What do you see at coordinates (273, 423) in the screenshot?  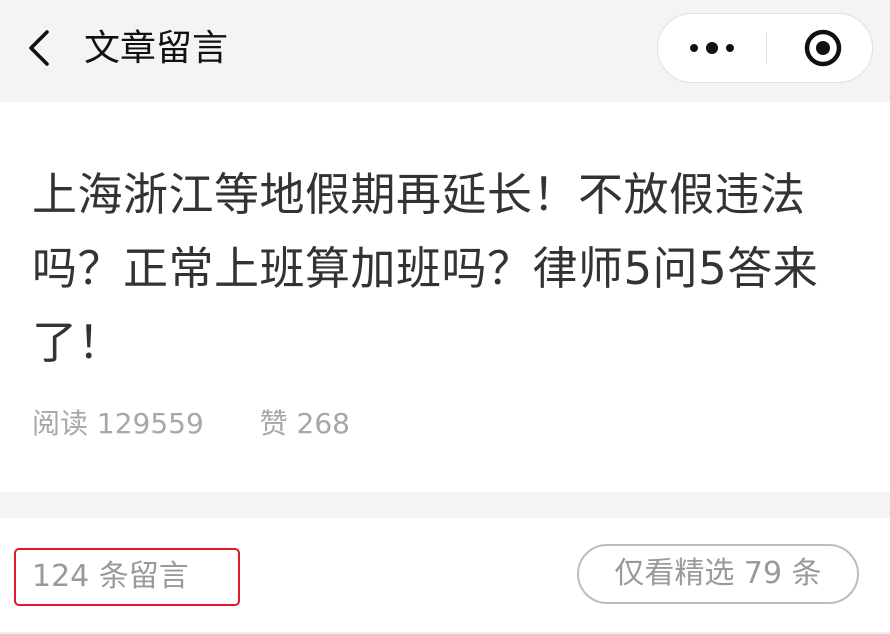 I see `likes-label: 赞` at bounding box center [273, 423].